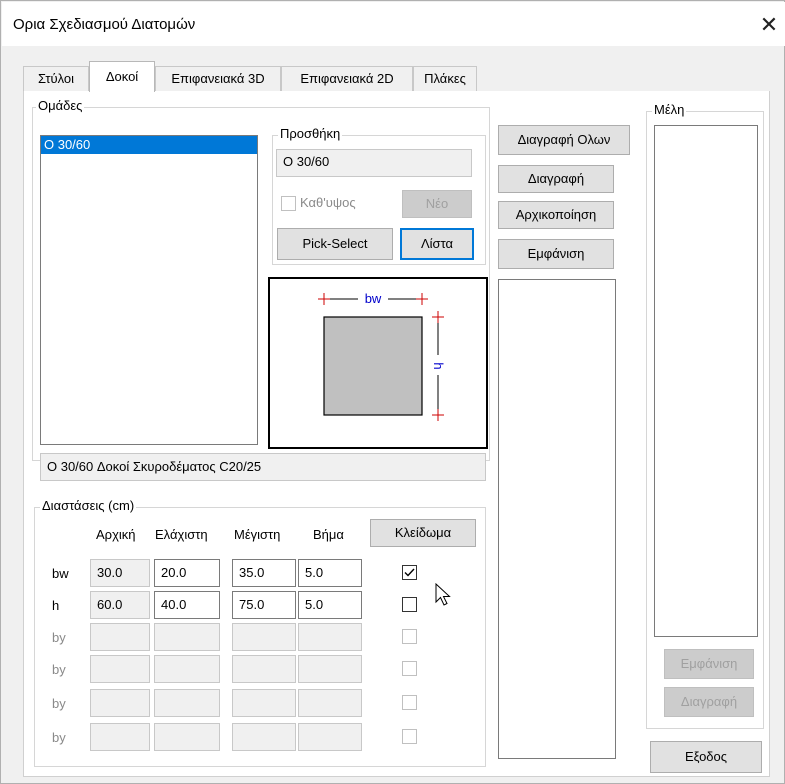 Image resolution: width=785 pixels, height=784 pixels. Describe the element at coordinates (328, 534) in the screenshot. I see `header-step: Βήμα` at that location.